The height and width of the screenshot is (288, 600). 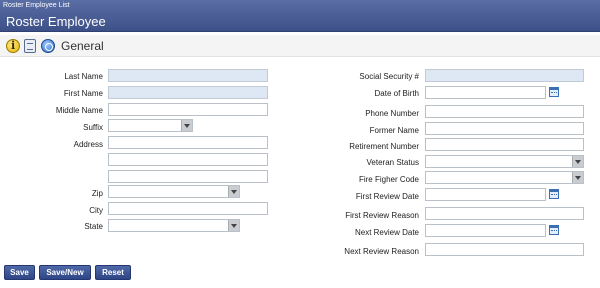 I want to click on first-name-label: First Name, so click(x=83, y=93).